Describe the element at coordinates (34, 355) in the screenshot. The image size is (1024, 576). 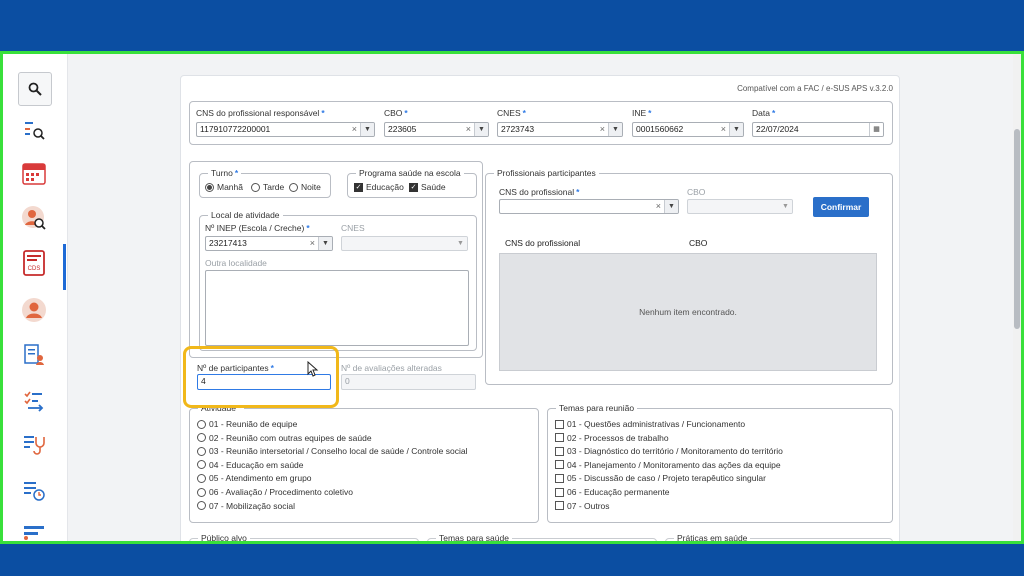
I see `file-user-icon` at that location.